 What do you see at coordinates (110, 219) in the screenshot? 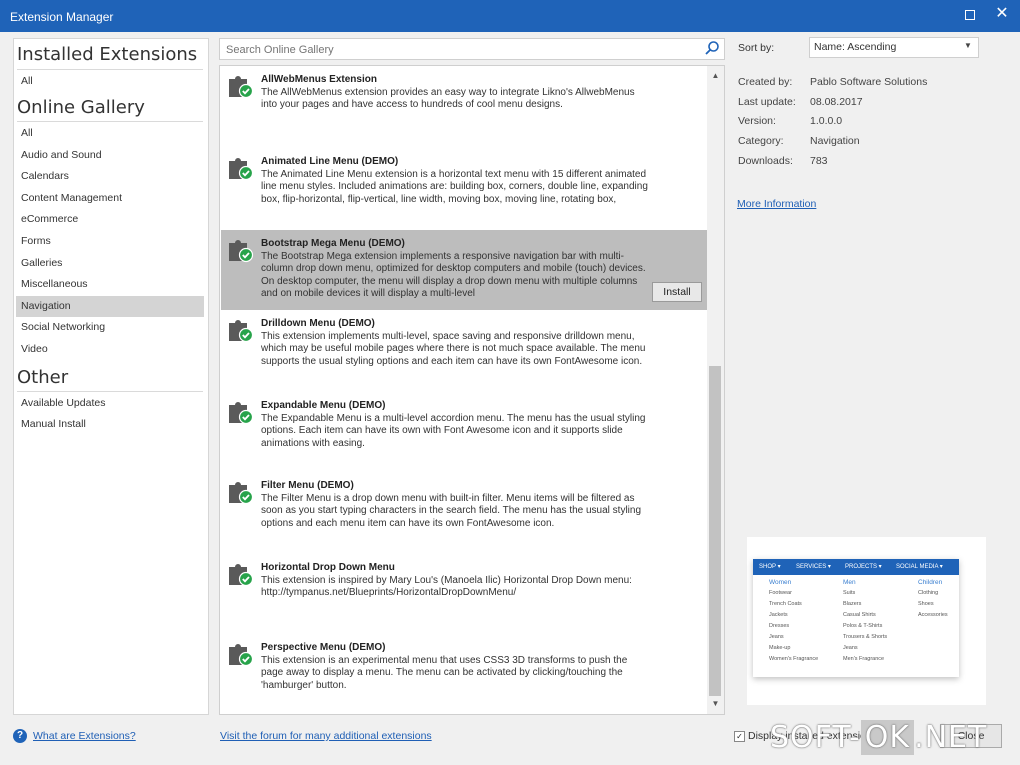
I see `sidebar-item-ecommerce: eCommerce` at bounding box center [110, 219].